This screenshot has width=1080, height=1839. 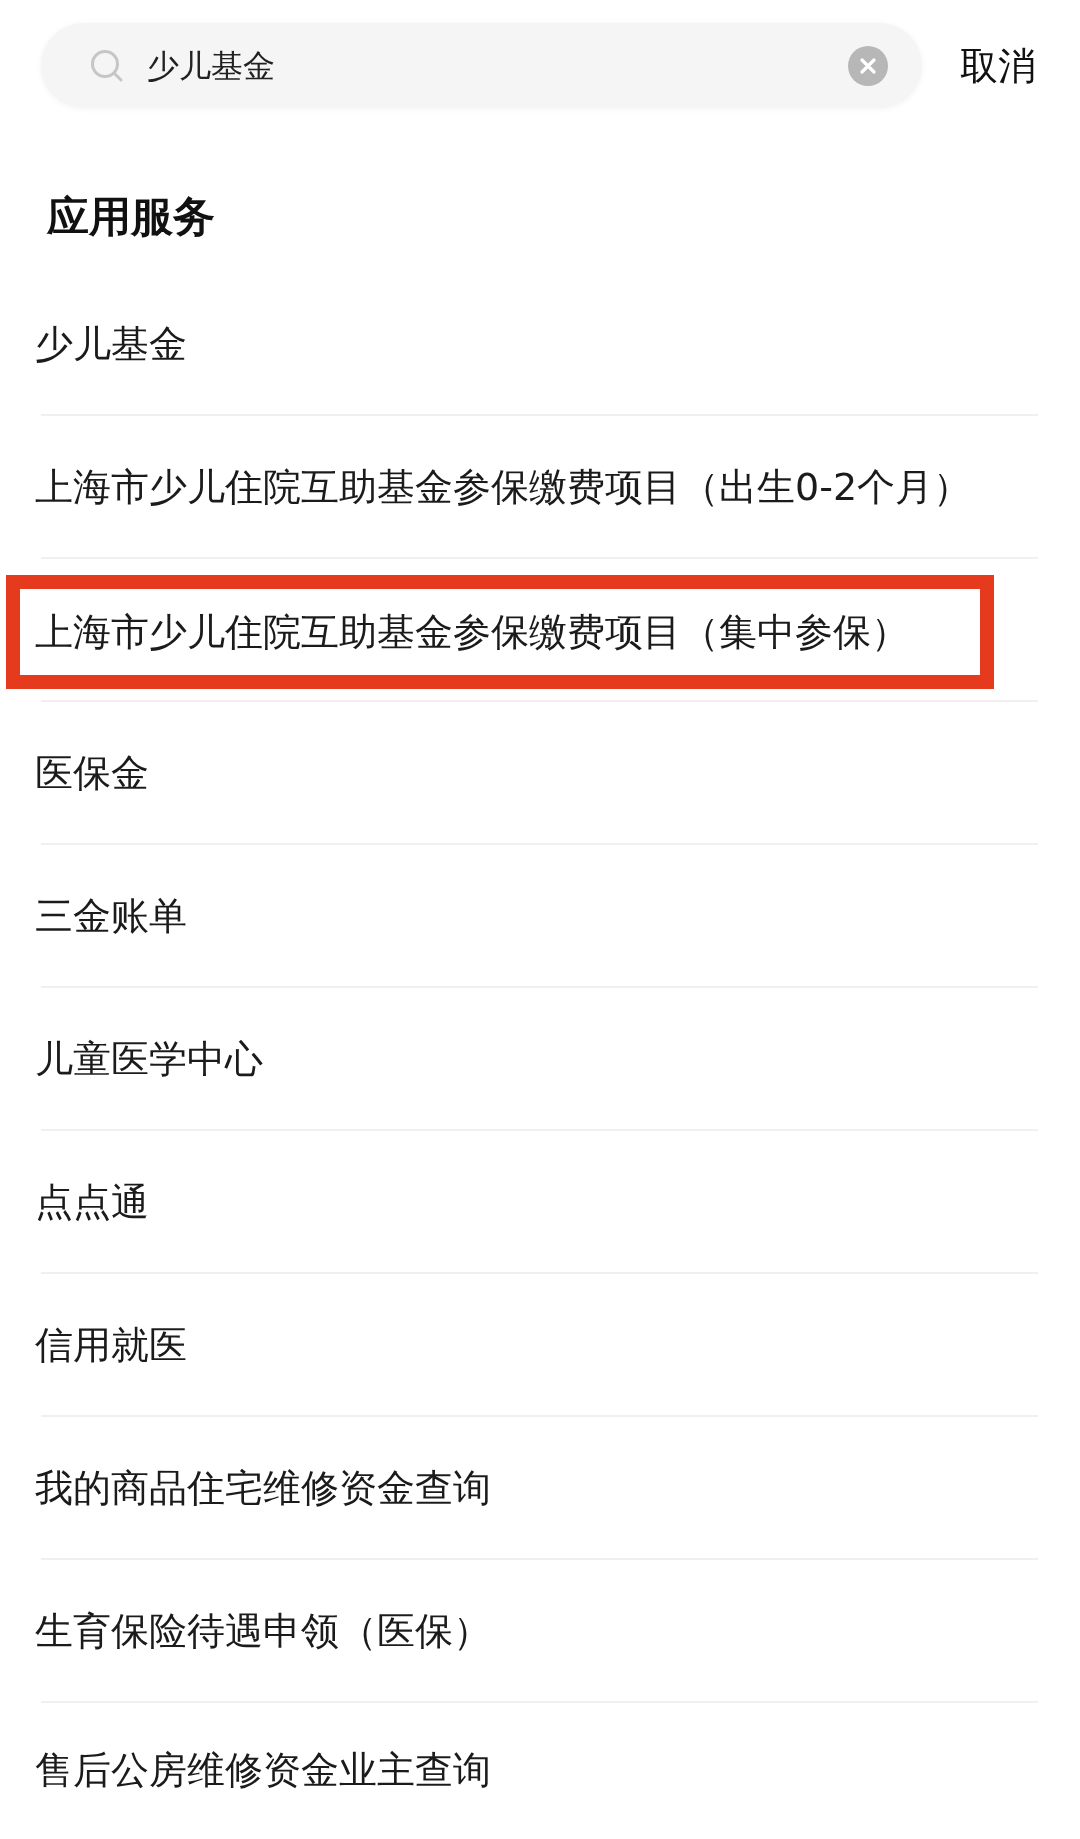 I want to click on result-item: 点点通, so click(x=92, y=1201).